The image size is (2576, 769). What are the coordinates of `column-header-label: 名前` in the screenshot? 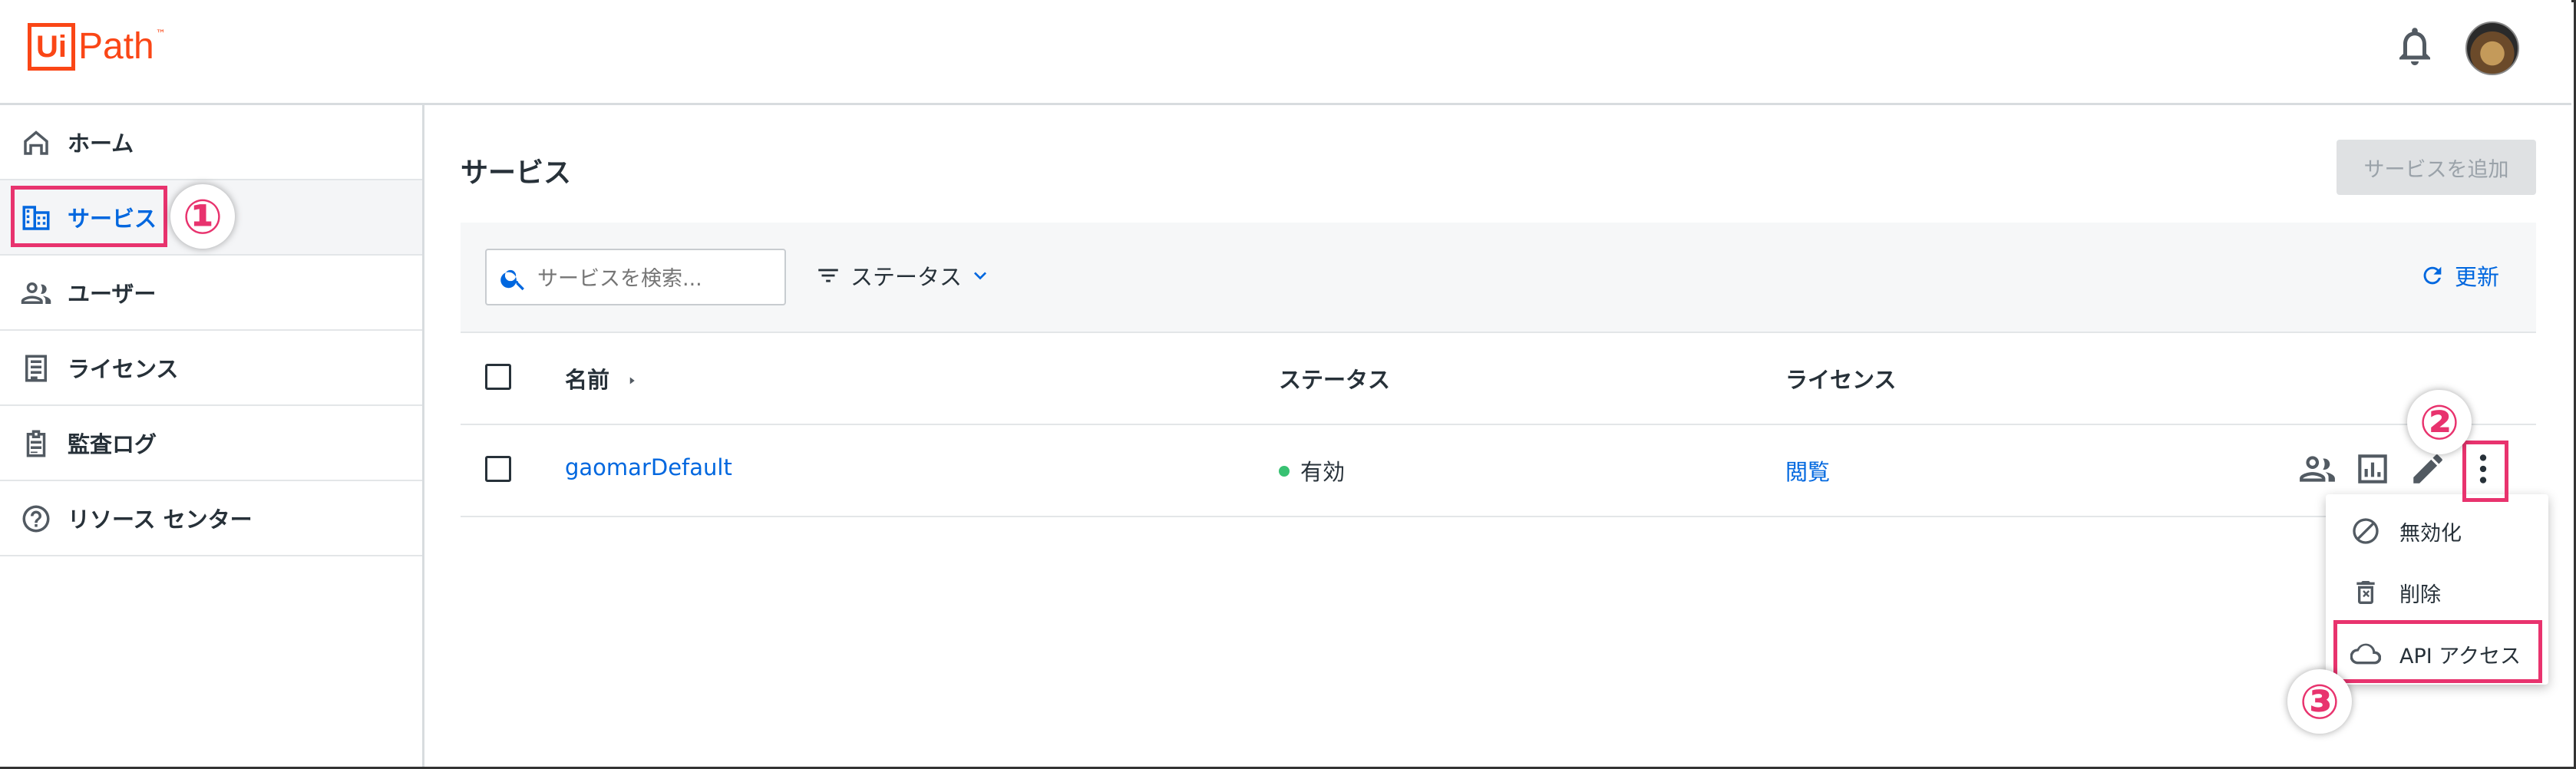 It's located at (587, 380).